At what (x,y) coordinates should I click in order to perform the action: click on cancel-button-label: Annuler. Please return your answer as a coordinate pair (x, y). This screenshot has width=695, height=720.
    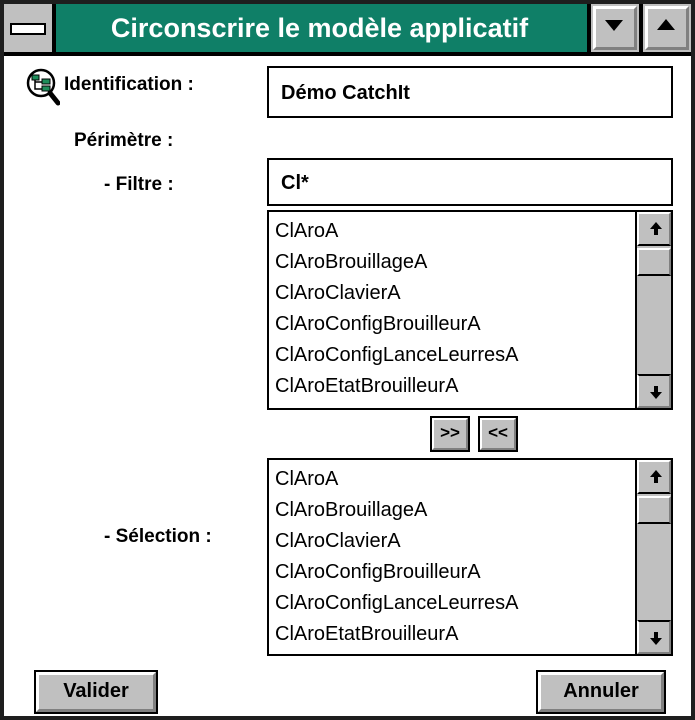
    Looking at the image, I should click on (601, 691).